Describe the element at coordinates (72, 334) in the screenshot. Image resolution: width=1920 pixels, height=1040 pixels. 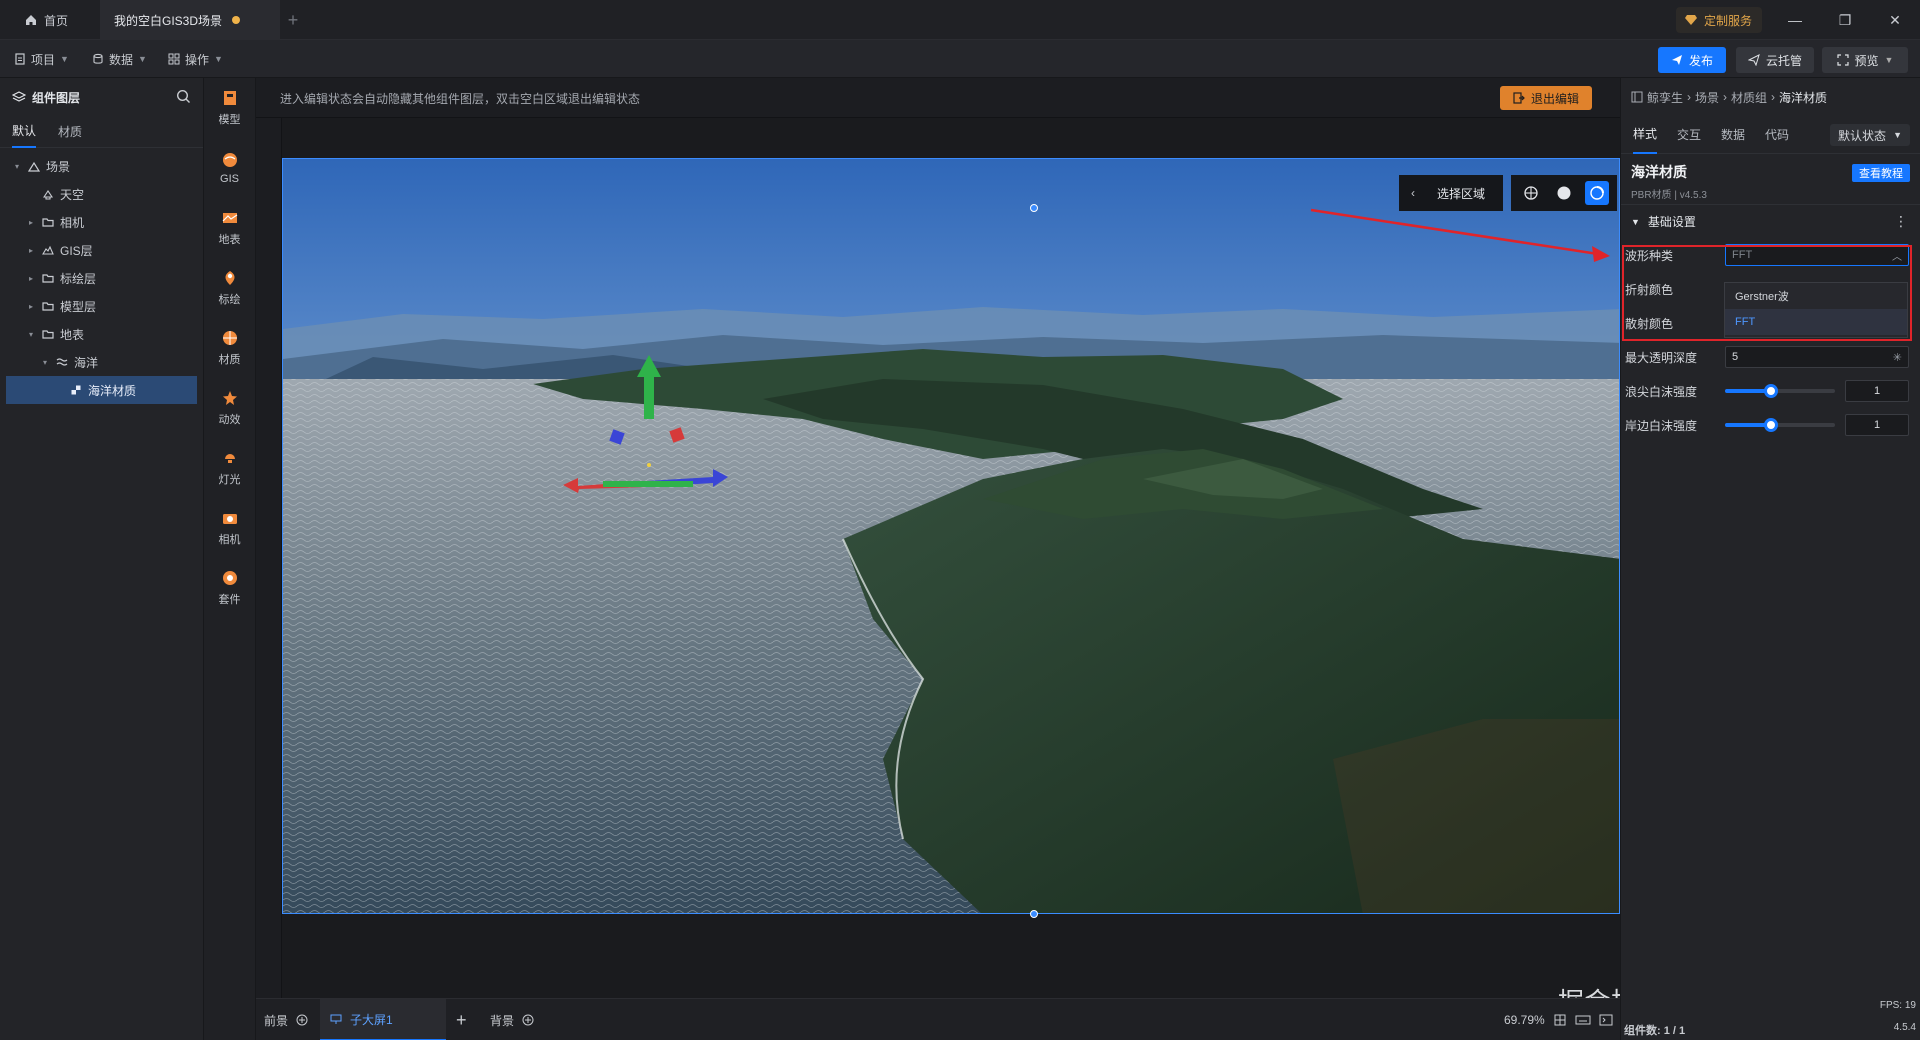
I see `layer-tree-label: 地表` at that location.